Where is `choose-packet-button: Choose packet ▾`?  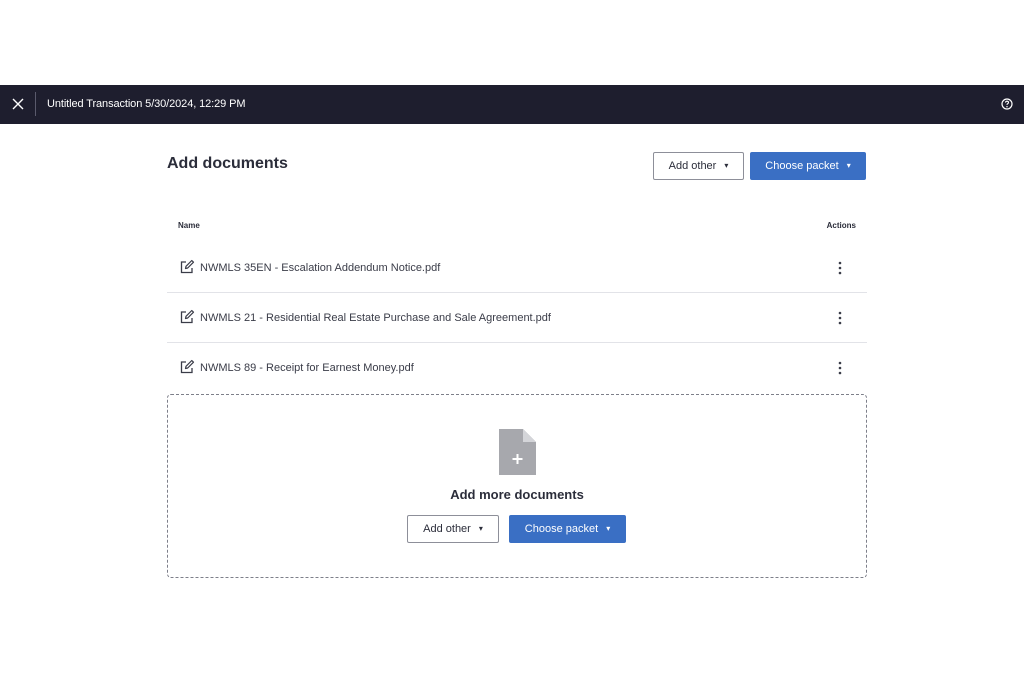
choose-packet-button: Choose packet ▾ is located at coordinates (808, 166).